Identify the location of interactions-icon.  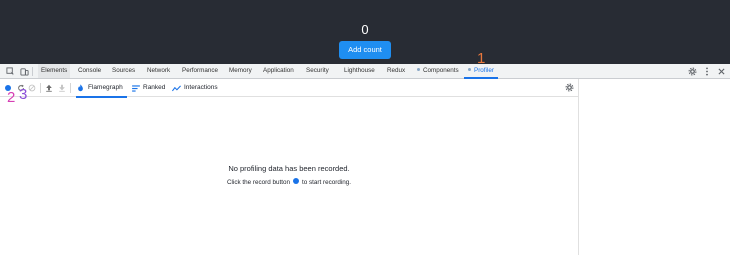
(176, 88).